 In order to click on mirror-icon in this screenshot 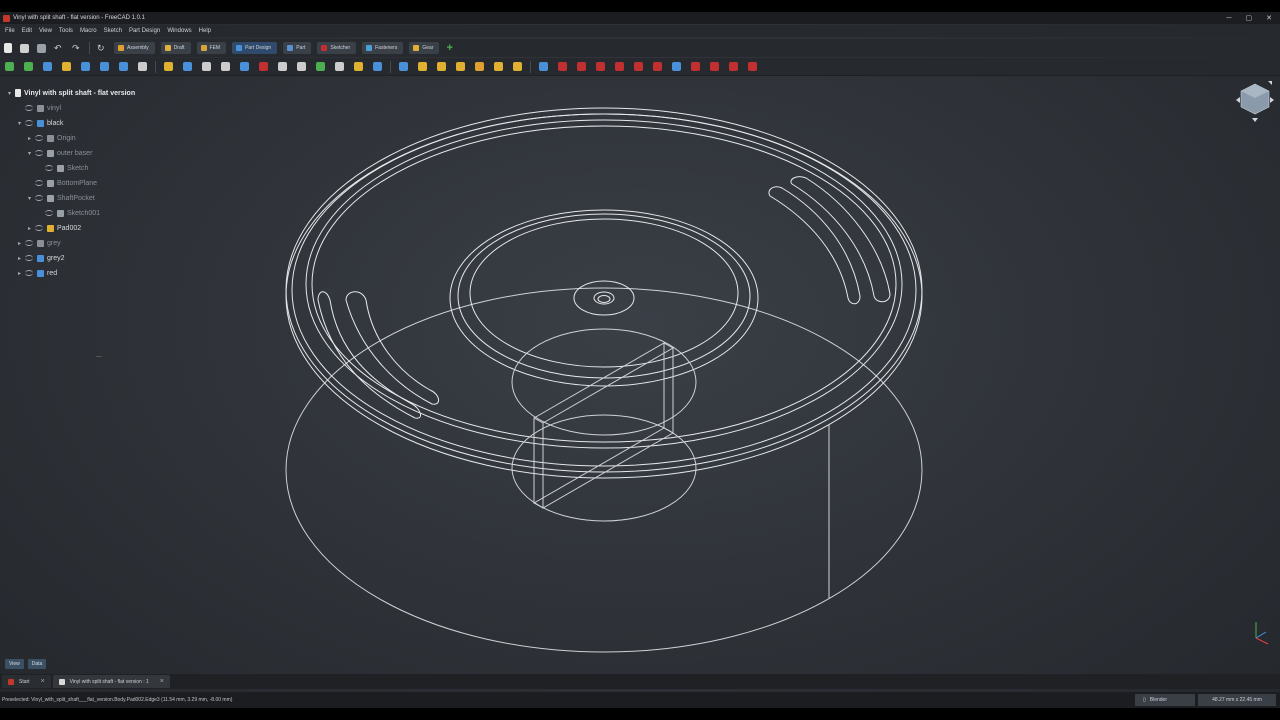, I will do `click(657, 66)`.